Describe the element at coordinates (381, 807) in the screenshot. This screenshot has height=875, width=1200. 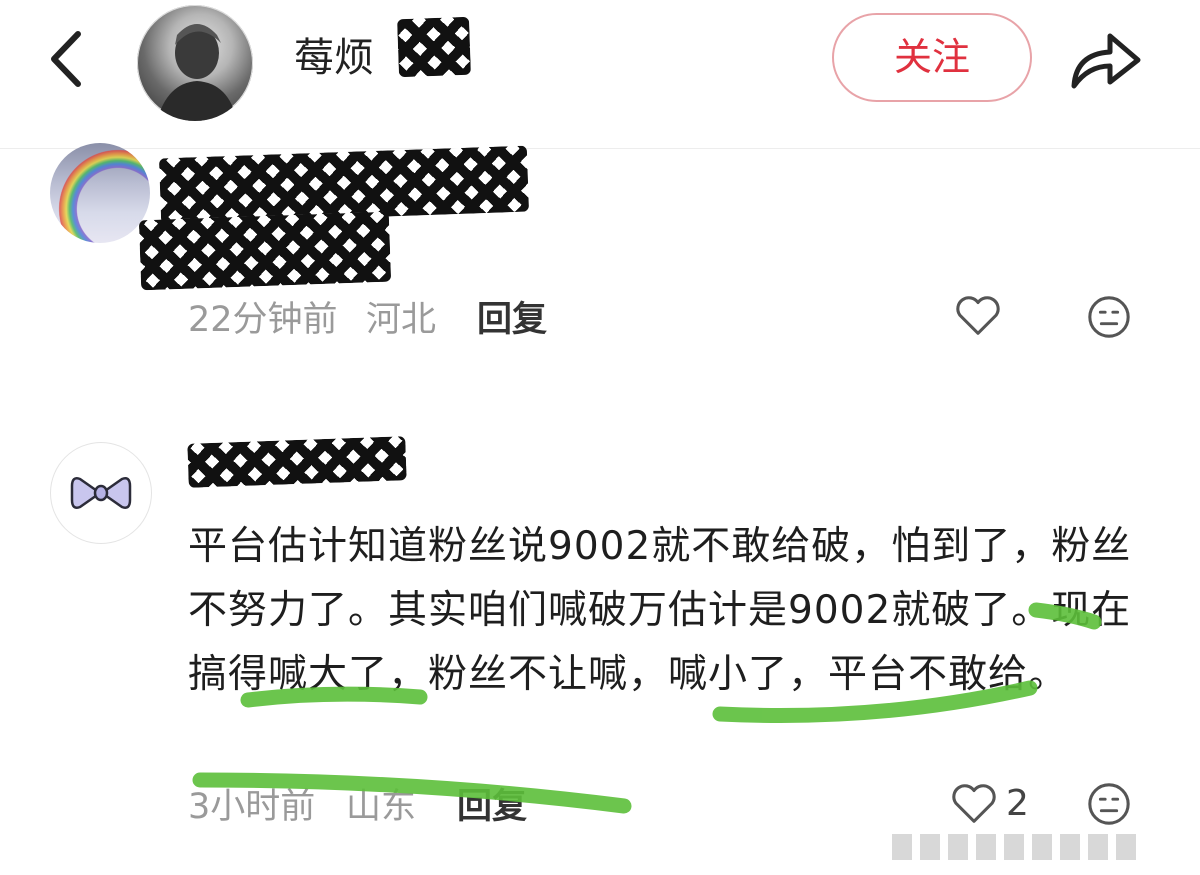
I see `comment-location: 山东` at that location.